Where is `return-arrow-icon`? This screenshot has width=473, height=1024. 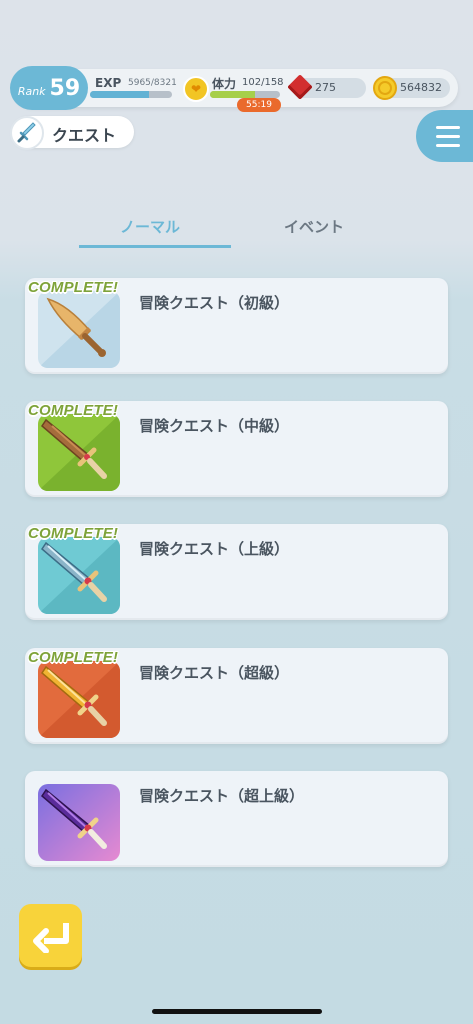 return-arrow-icon is located at coordinates (50, 937).